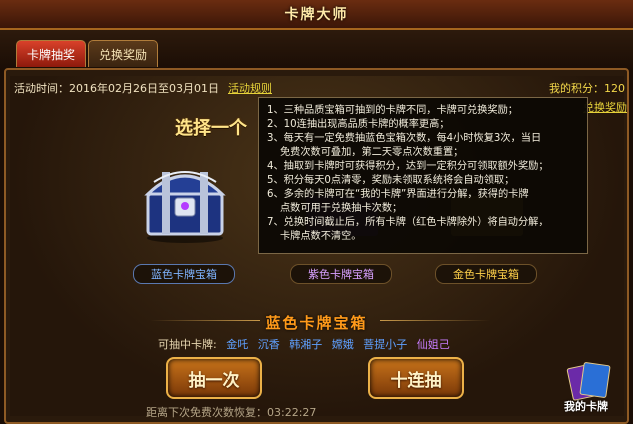 This screenshot has width=633, height=424. What do you see at coordinates (184, 274) in the screenshot?
I see `chest-label-blue: 蓝色卡牌宝箱` at bounding box center [184, 274].